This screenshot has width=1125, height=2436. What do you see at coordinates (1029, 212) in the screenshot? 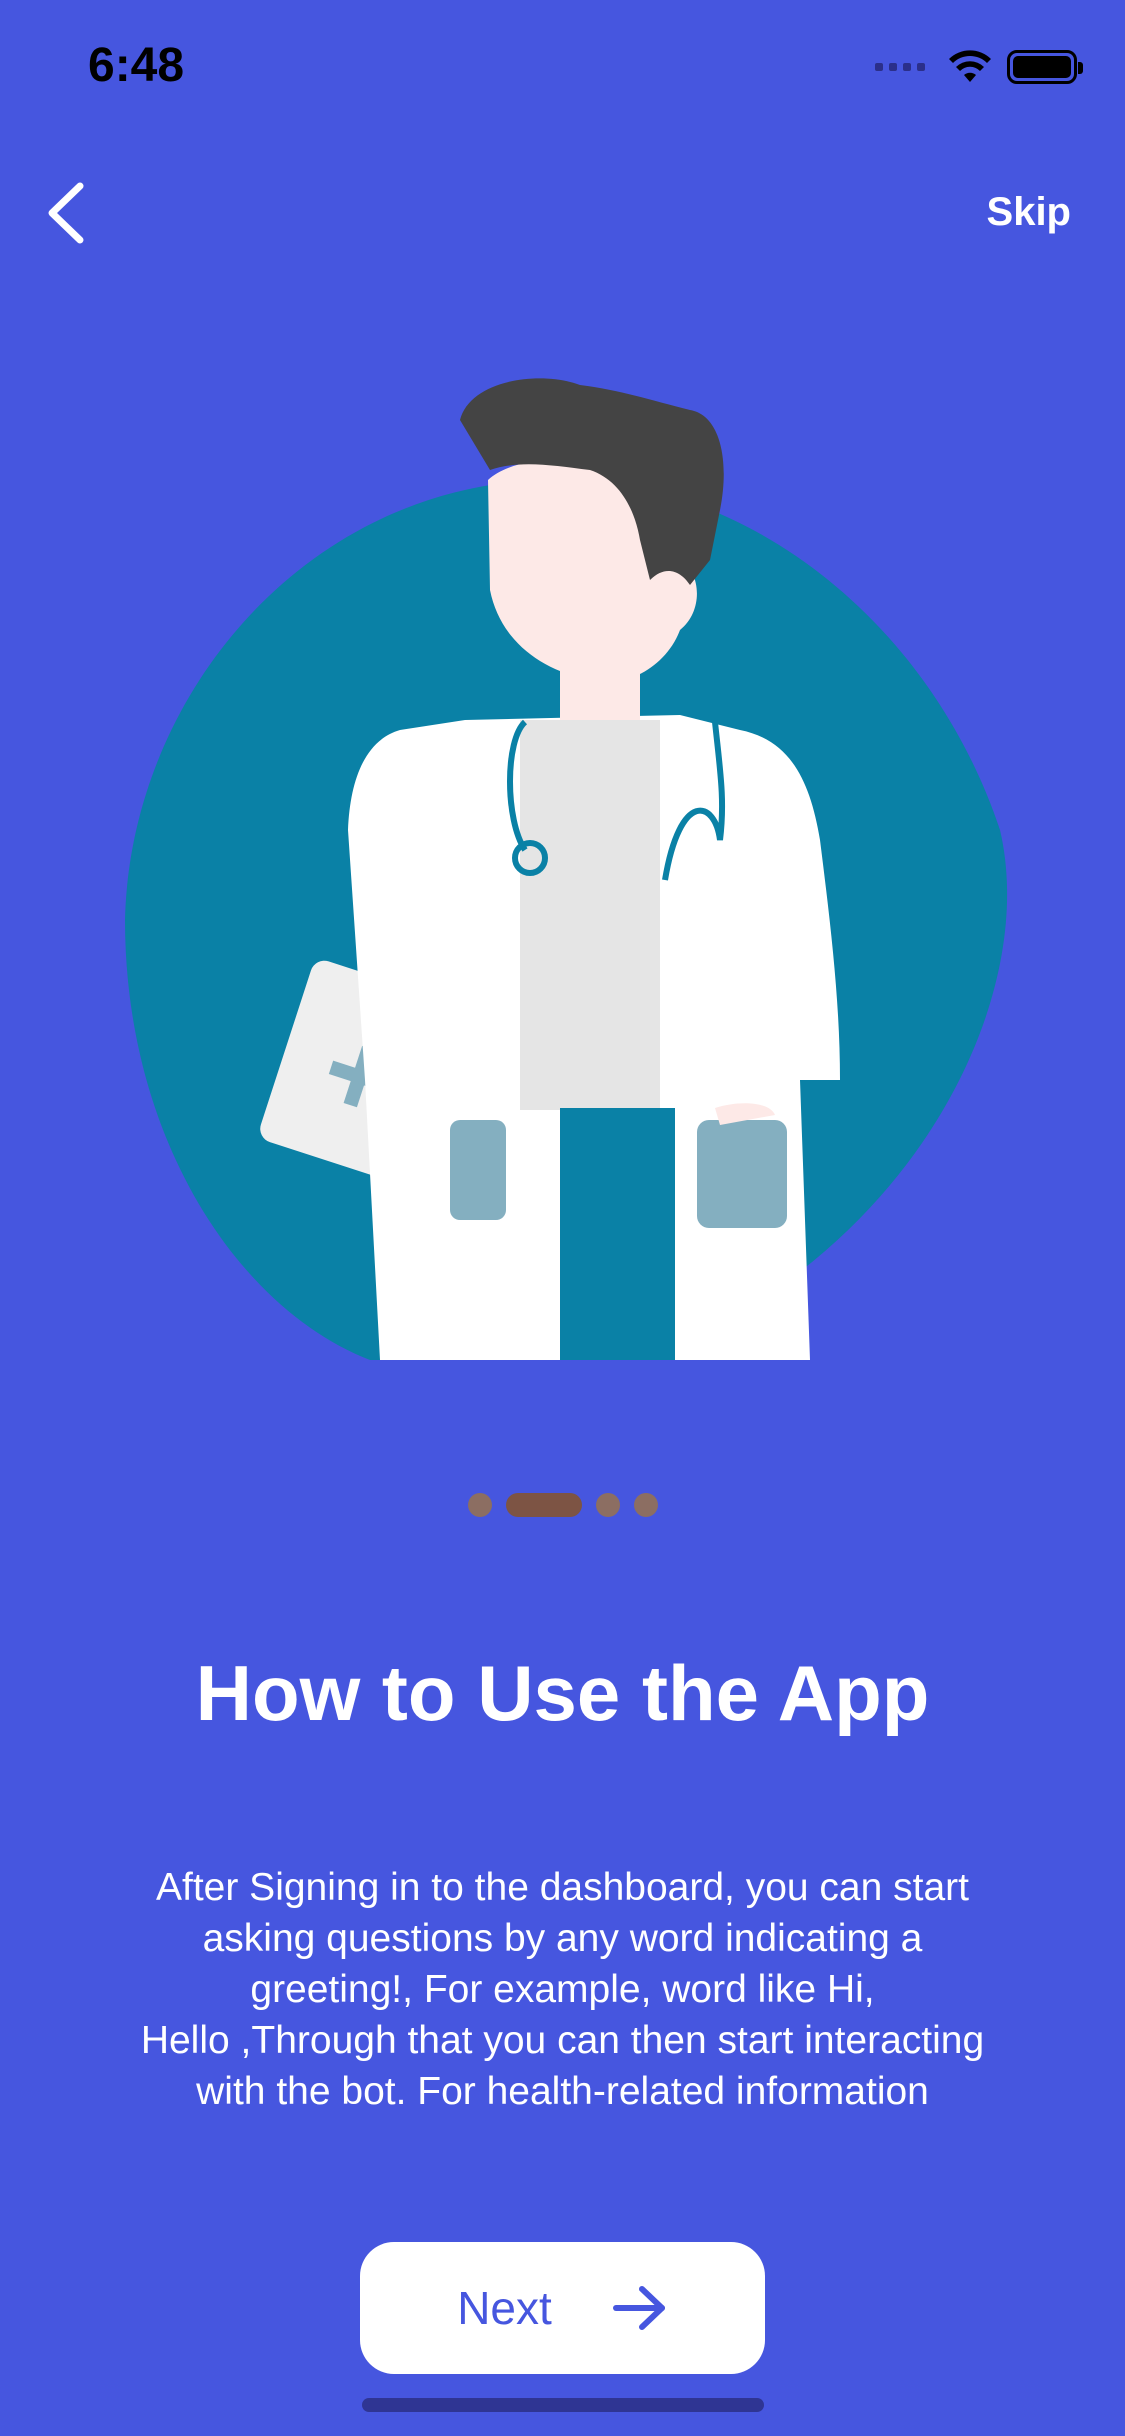
I see `skip-button: Skip` at bounding box center [1029, 212].